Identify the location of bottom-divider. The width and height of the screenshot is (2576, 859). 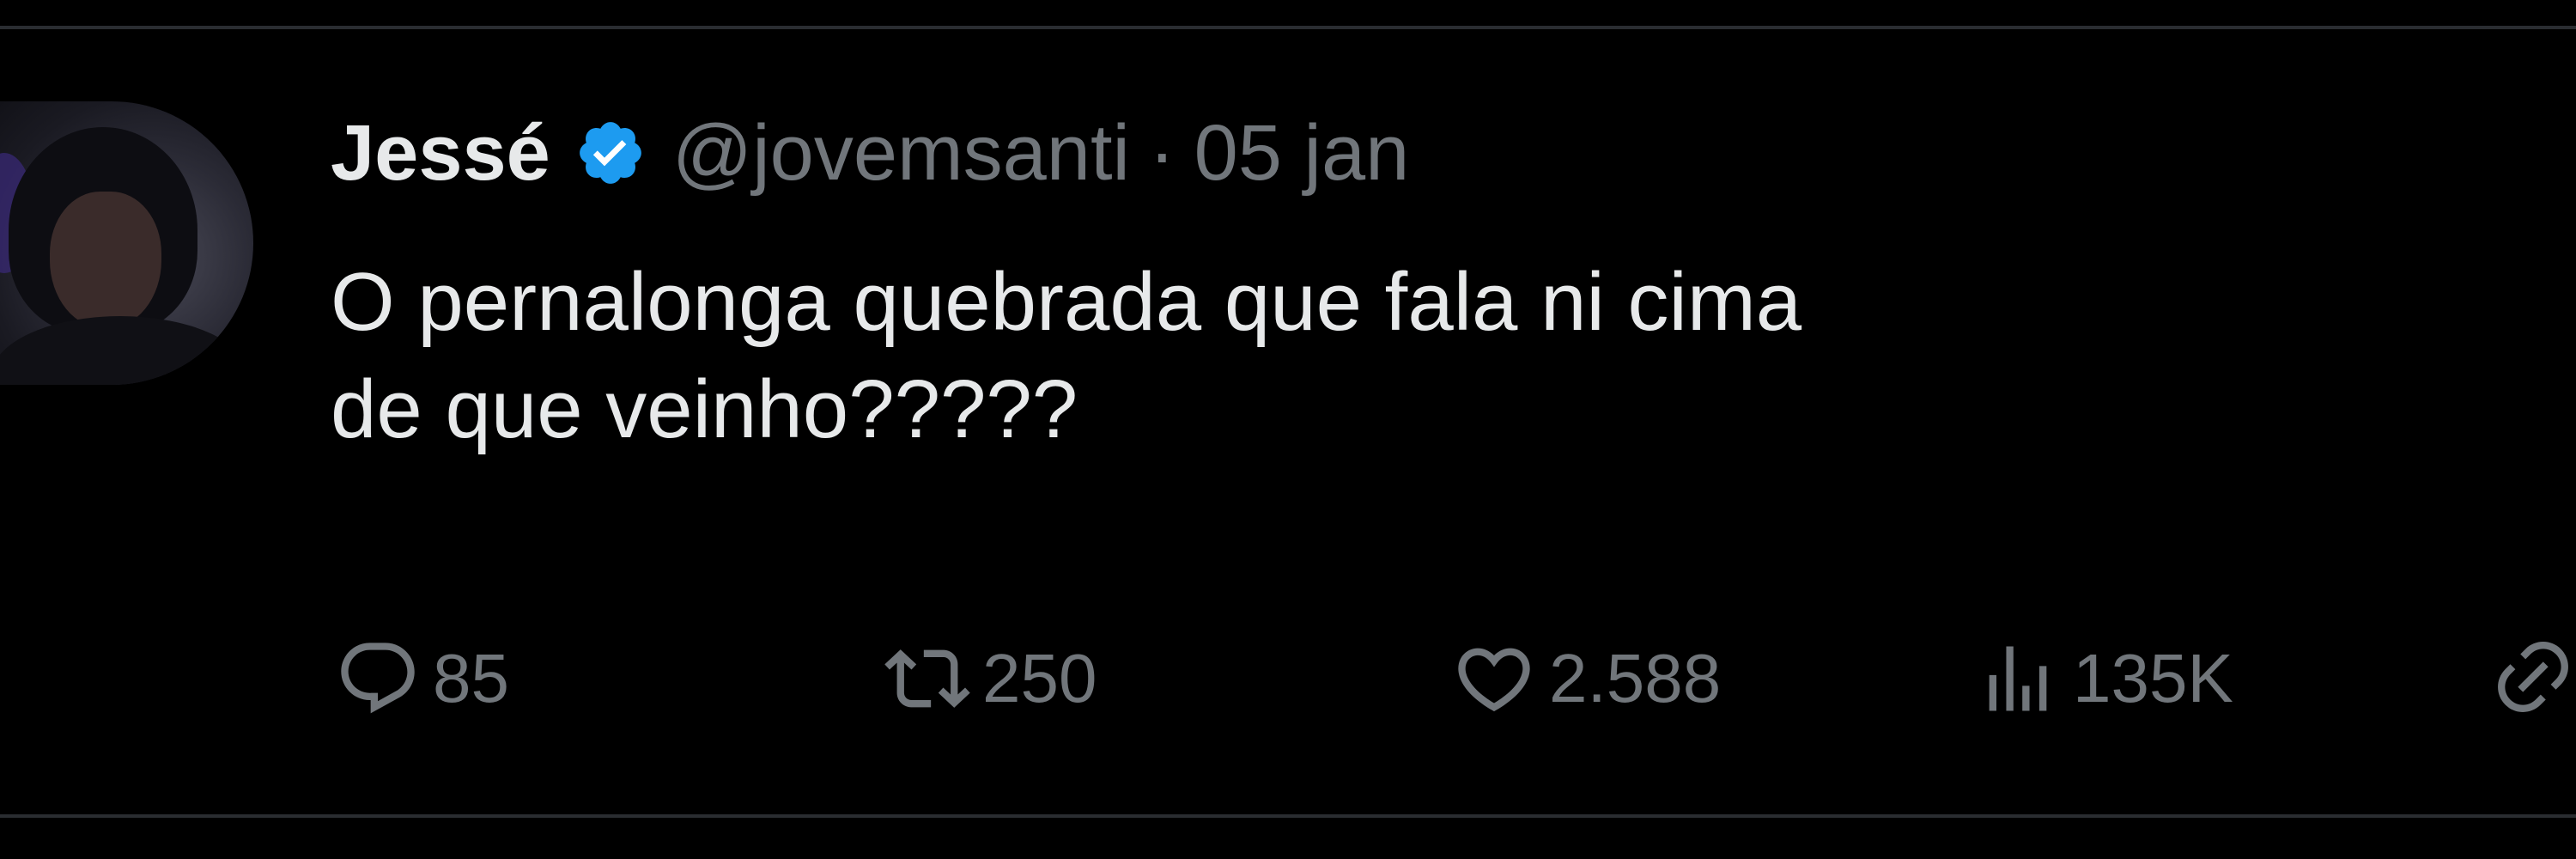
(1288, 816).